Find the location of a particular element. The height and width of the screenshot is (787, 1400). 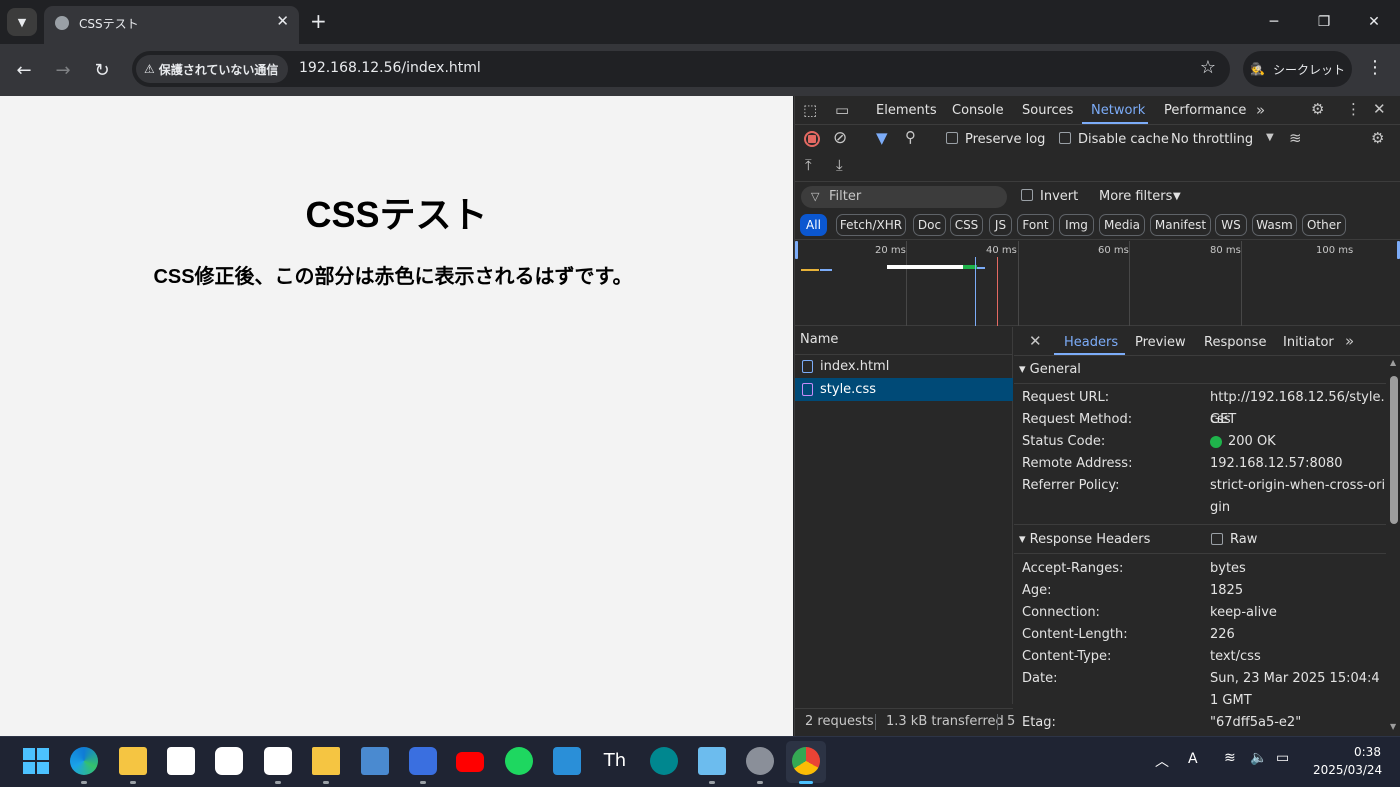

type-filter-fetch-xhr: Fetch/XHR is located at coordinates (871, 225).